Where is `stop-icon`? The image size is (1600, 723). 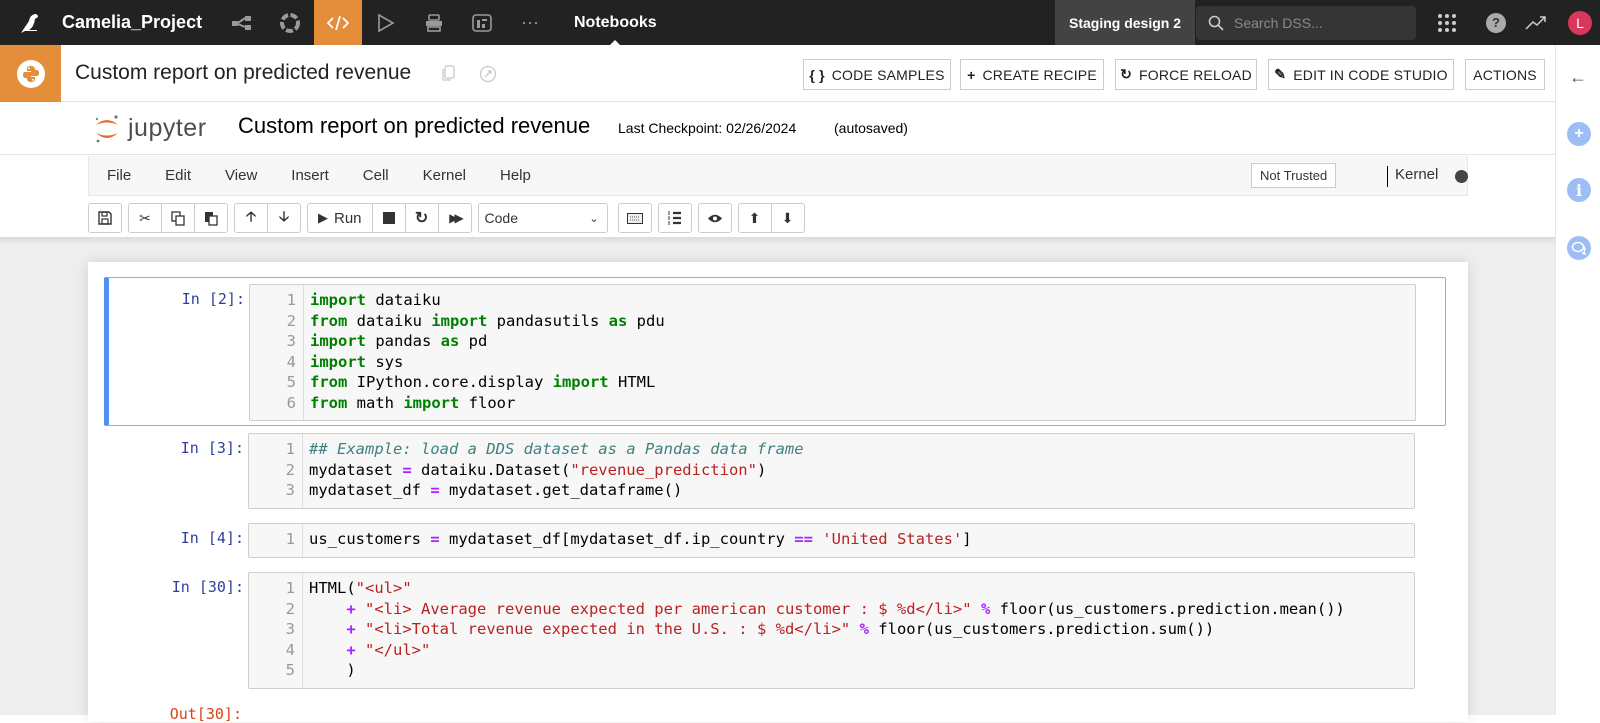 stop-icon is located at coordinates (388, 218).